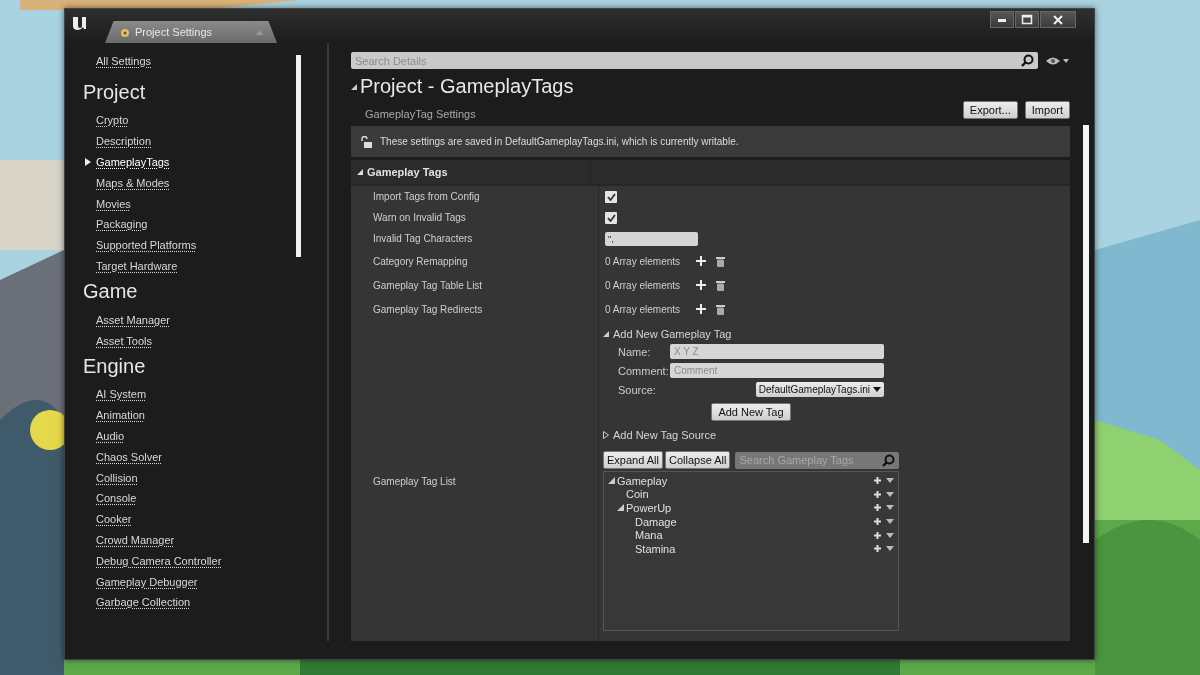 The width and height of the screenshot is (1200, 675). I want to click on sidebar-link: Asset Manager, so click(133, 319).